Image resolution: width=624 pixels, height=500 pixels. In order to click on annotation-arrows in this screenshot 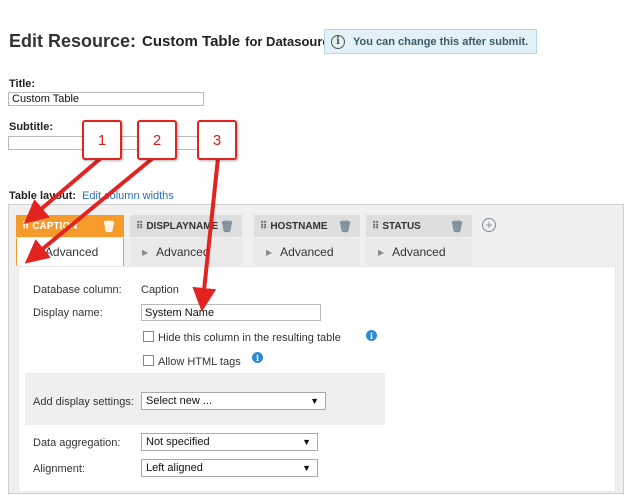, I will do `click(121, 234)`.